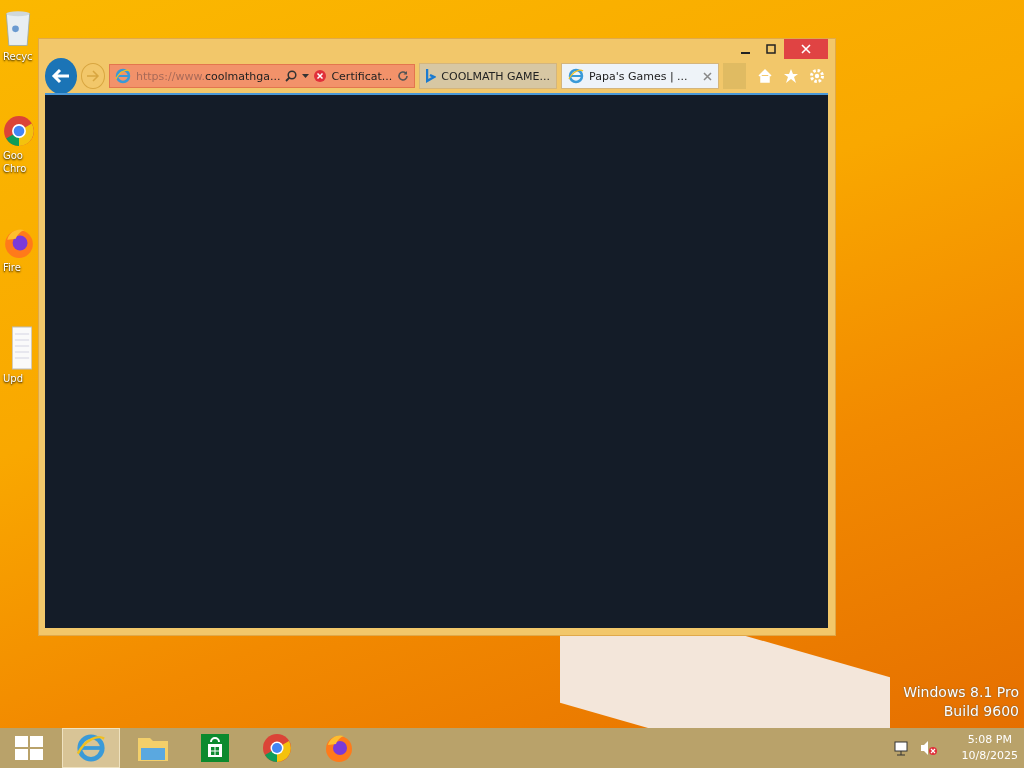  Describe the element at coordinates (928, 748) in the screenshot. I see `speaker-muted-icon` at that location.